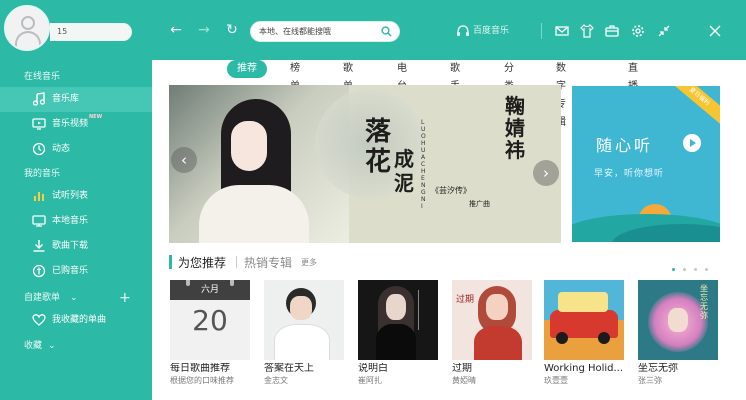 Image resolution: width=746 pixels, height=400 pixels. What do you see at coordinates (692, 143) in the screenshot?
I see `play-icon` at bounding box center [692, 143].